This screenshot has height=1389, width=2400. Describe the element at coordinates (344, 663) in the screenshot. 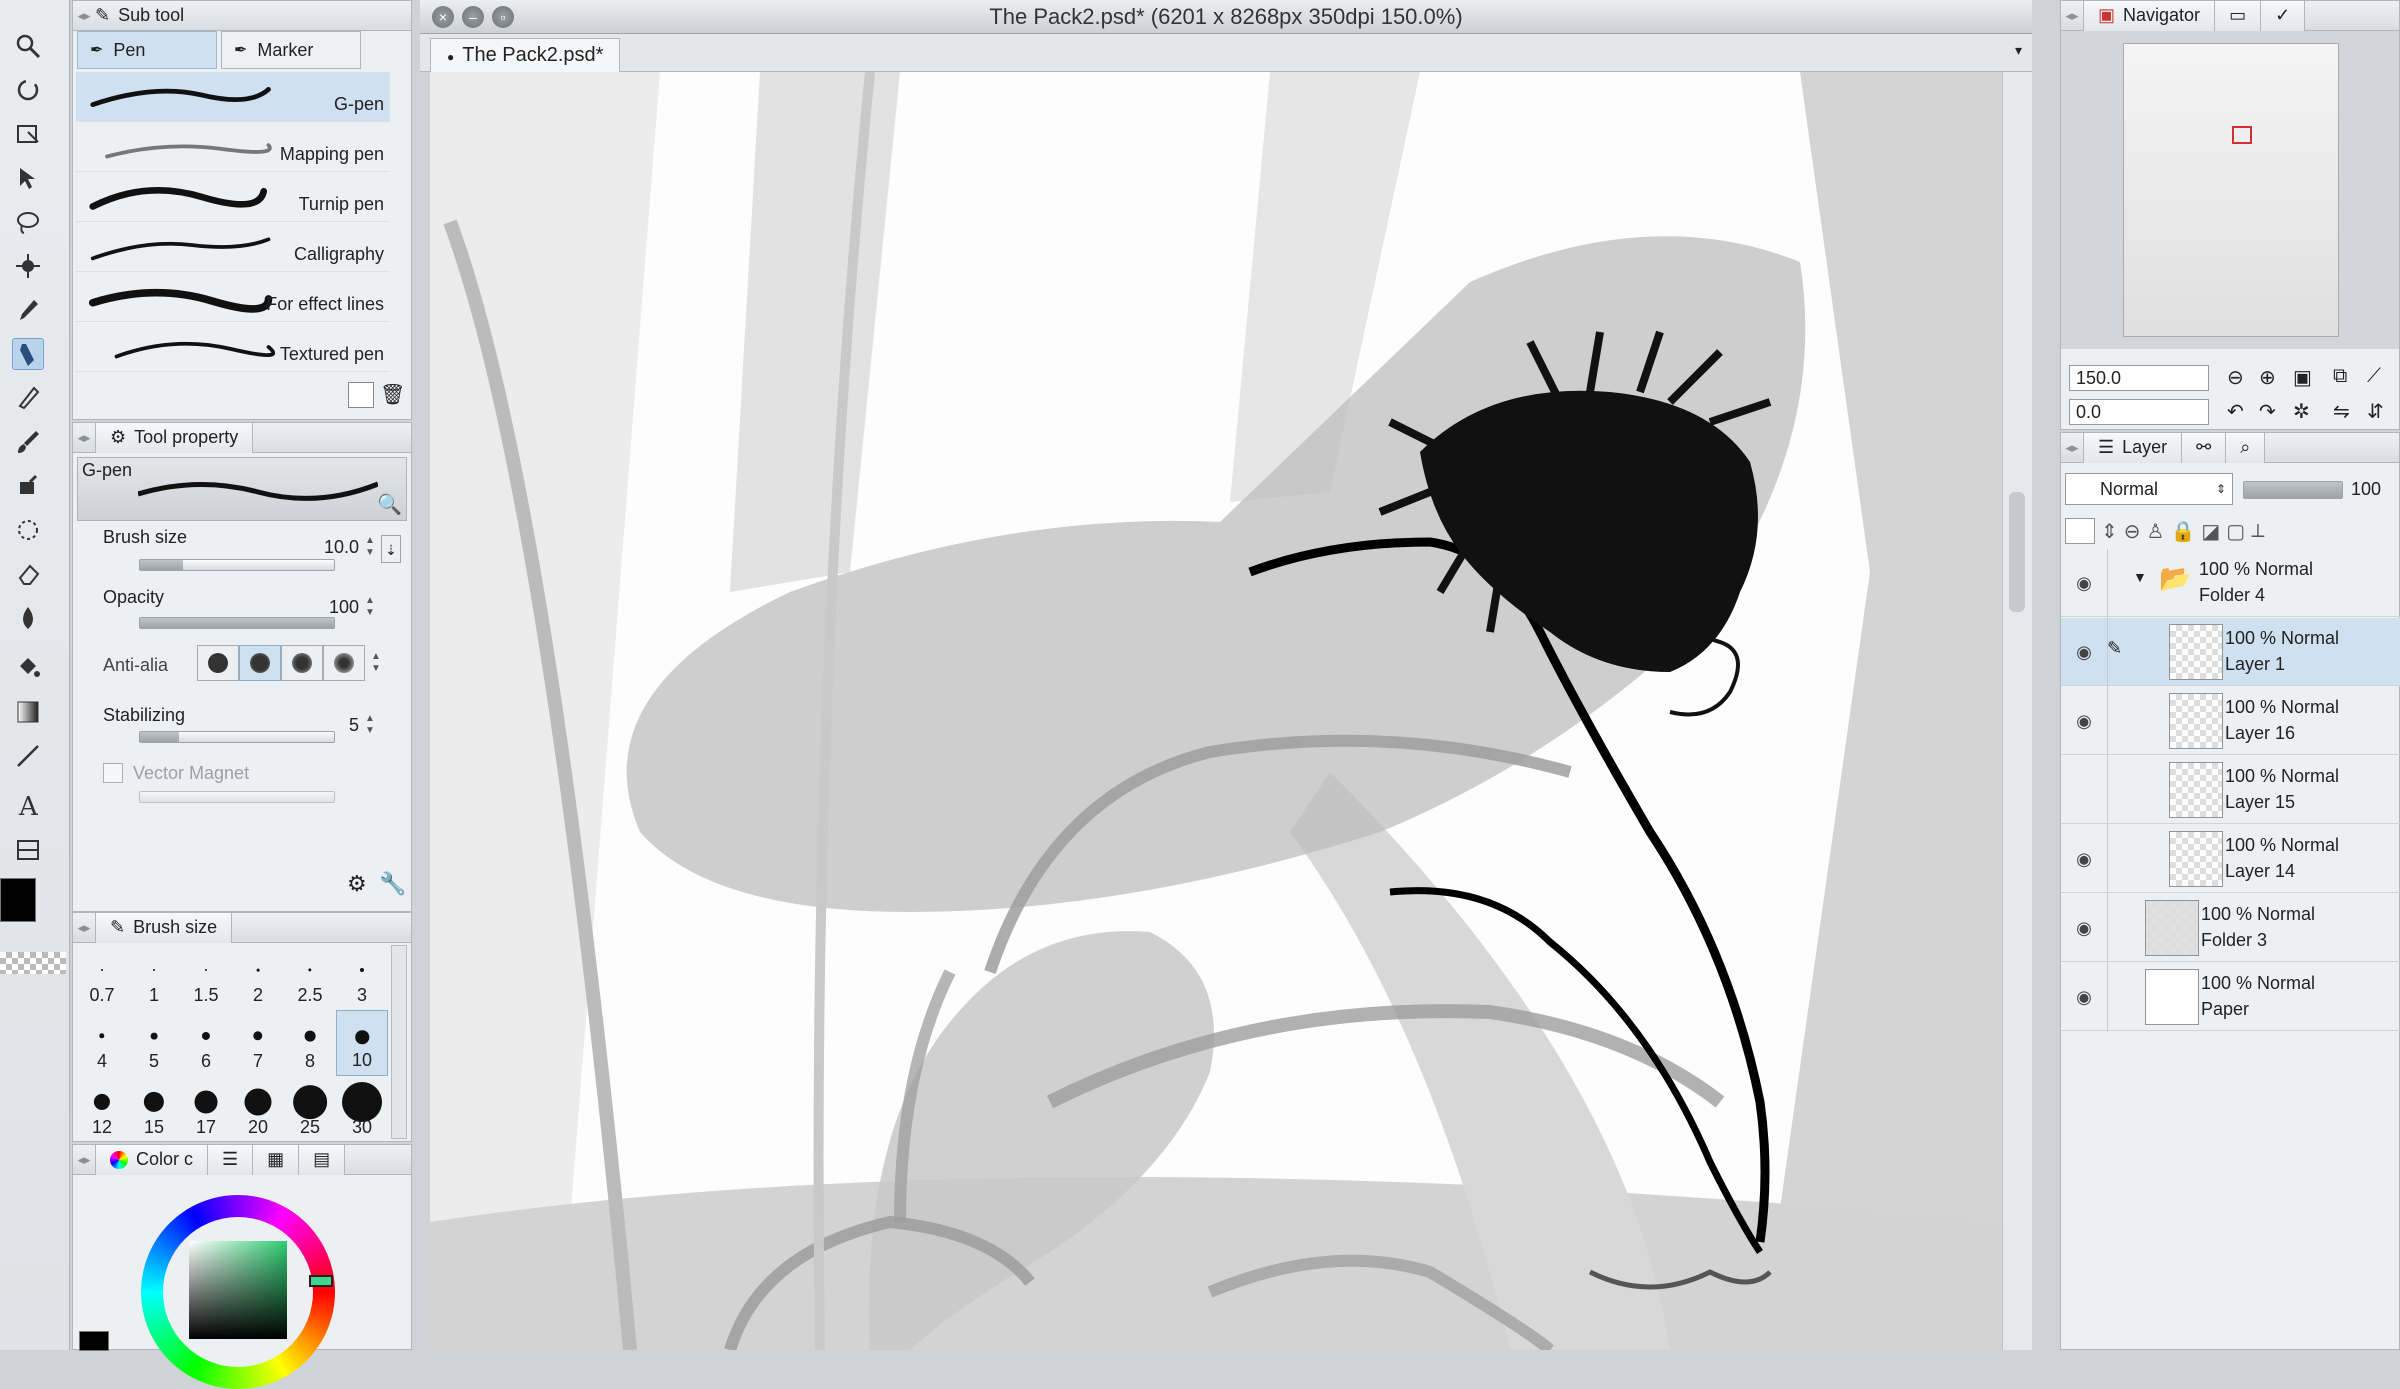

I see `anti-alias-strong` at that location.